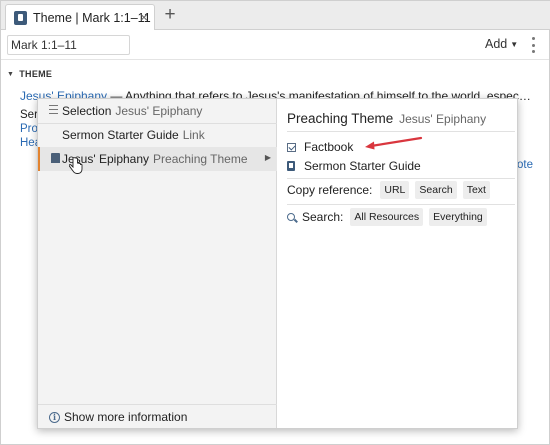 The width and height of the screenshot is (550, 445). I want to click on toolbar-divider, so click(275, 59).